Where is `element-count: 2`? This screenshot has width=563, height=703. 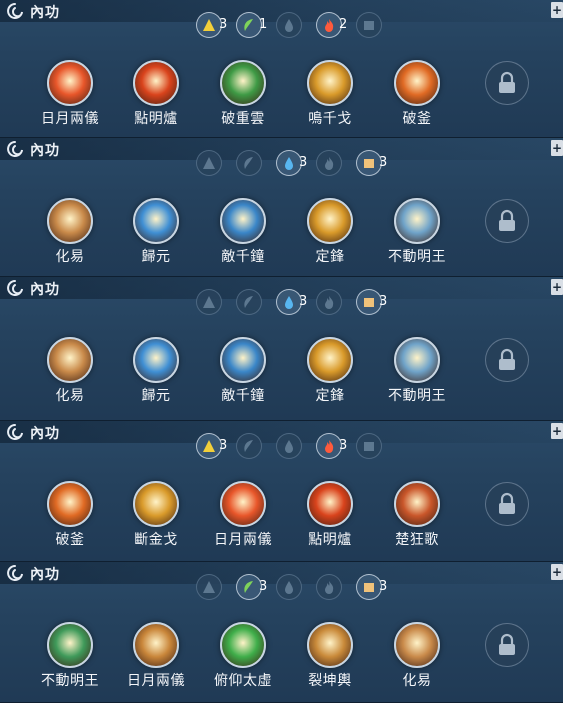
element-count: 2 is located at coordinates (343, 24).